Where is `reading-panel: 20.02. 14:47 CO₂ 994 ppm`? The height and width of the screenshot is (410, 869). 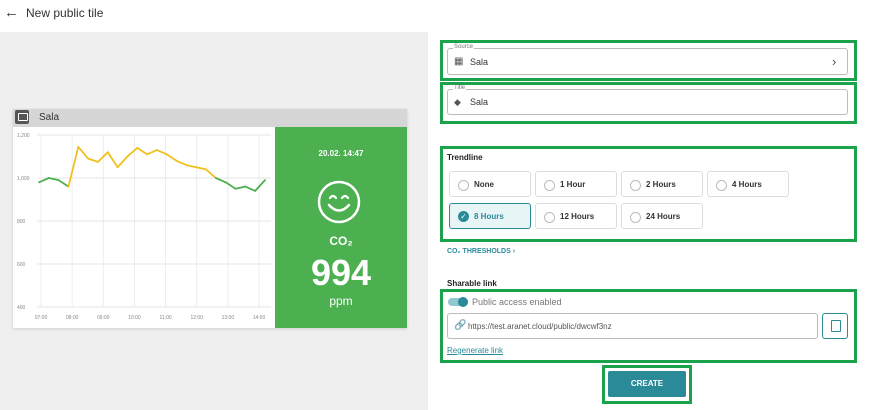 reading-panel: 20.02. 14:47 CO₂ 994 ppm is located at coordinates (341, 227).